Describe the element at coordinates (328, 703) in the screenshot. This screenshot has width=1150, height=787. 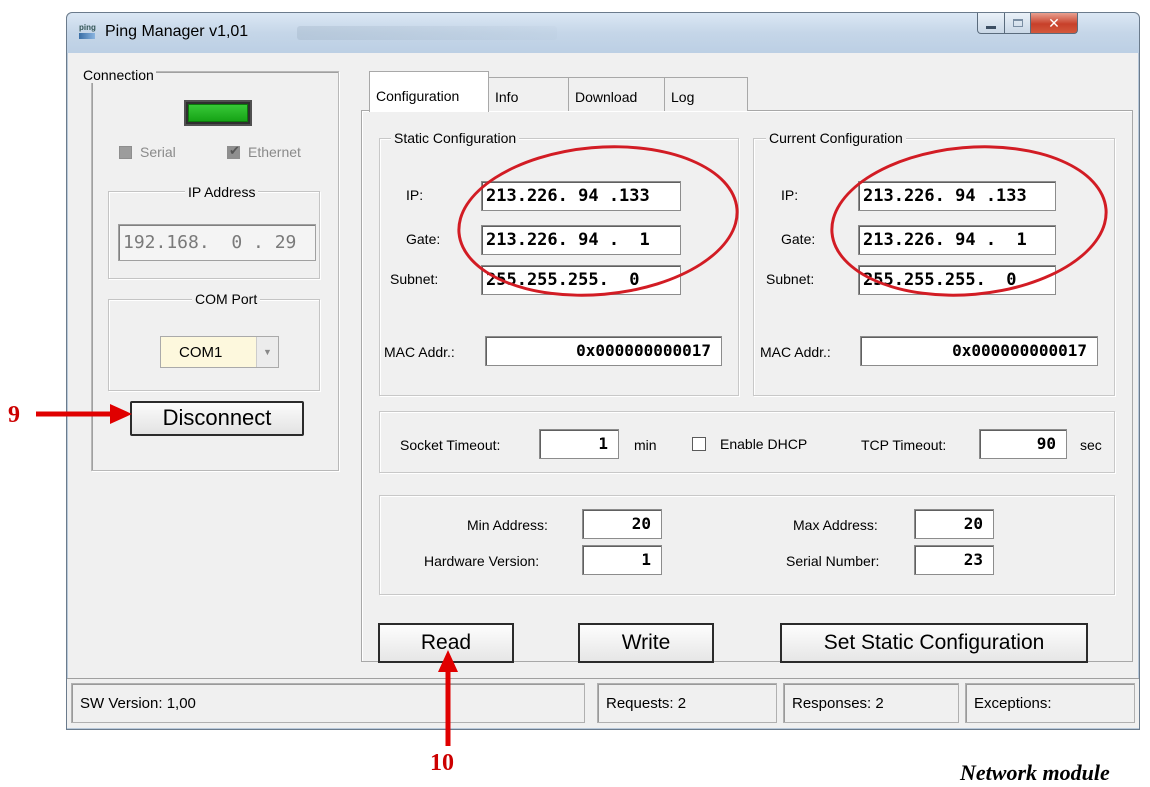
I see `status-sw-version: SW Version: 1,00` at that location.